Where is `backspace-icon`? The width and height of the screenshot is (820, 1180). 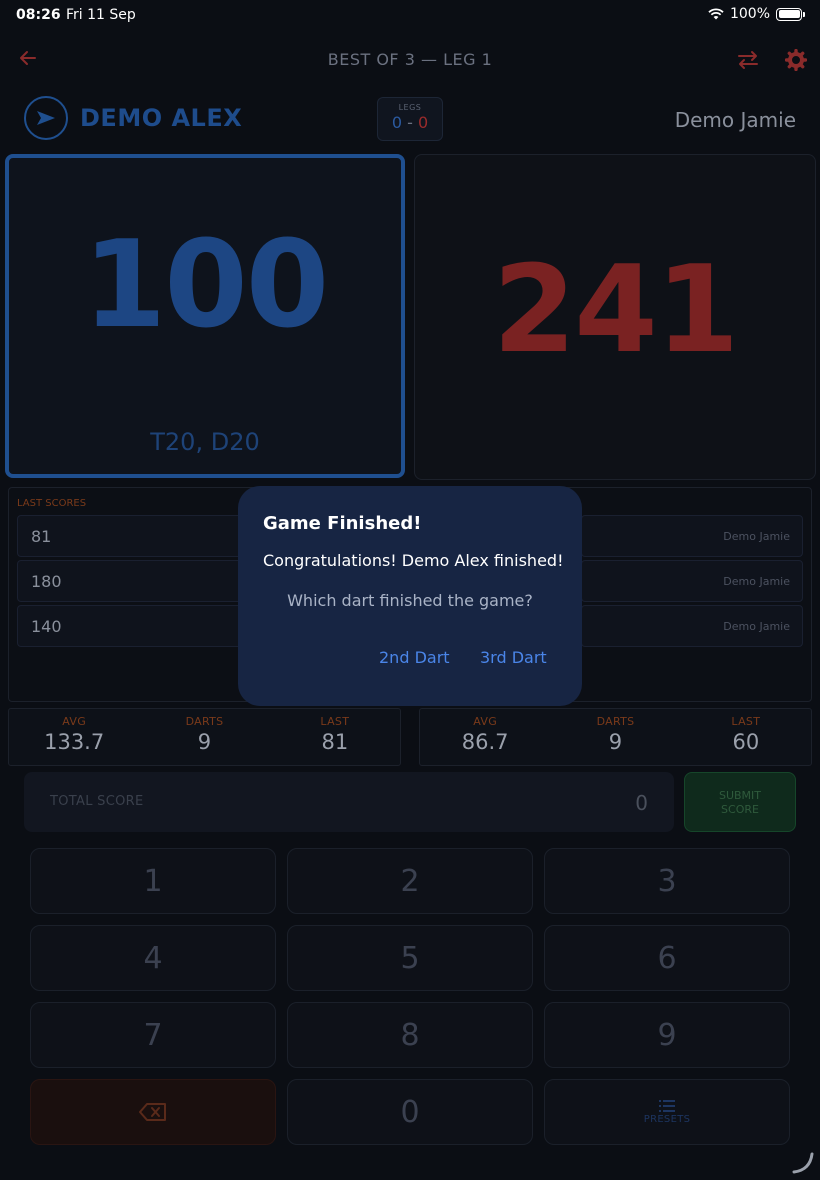
backspace-icon is located at coordinates (152, 1112).